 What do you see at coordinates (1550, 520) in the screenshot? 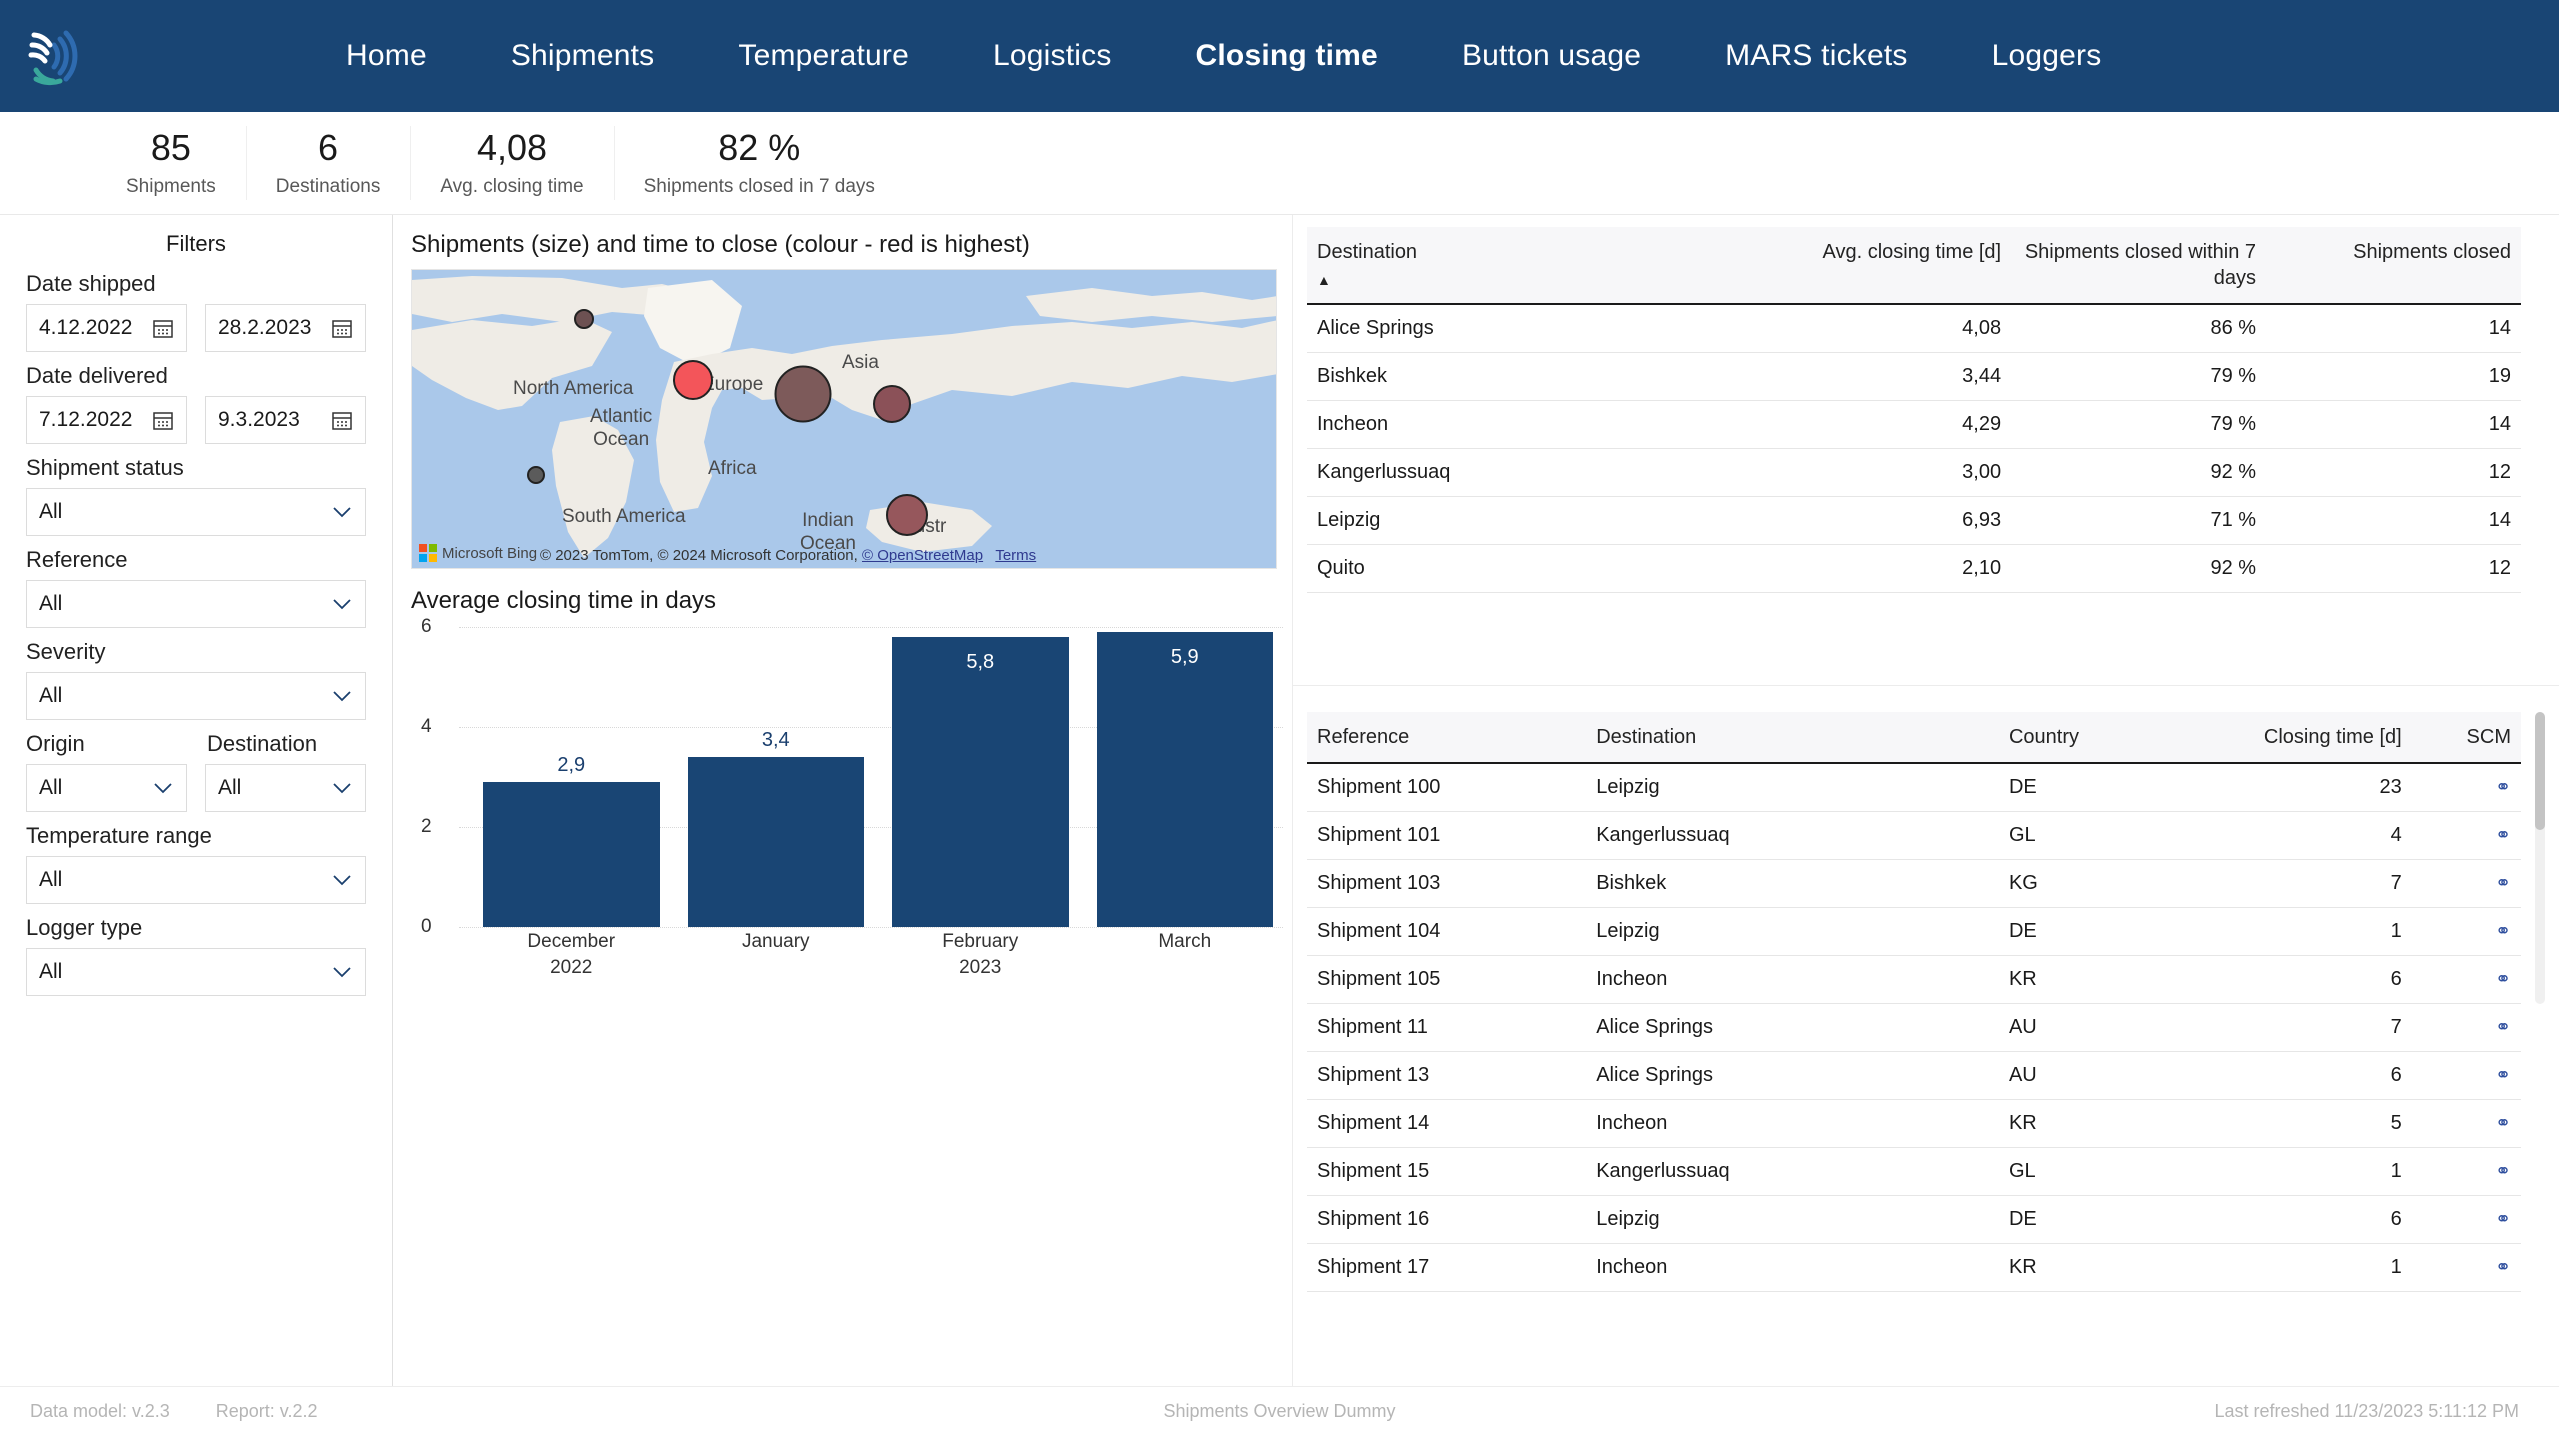
I see `cell-destination: Leipzig` at bounding box center [1550, 520].